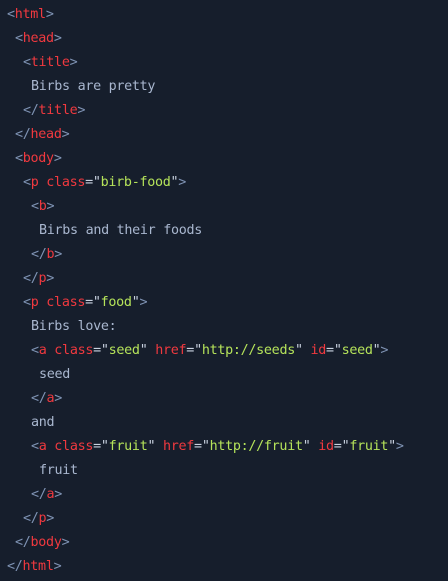 The image size is (448, 581). I want to click on code-line: <title>, so click(227, 63).